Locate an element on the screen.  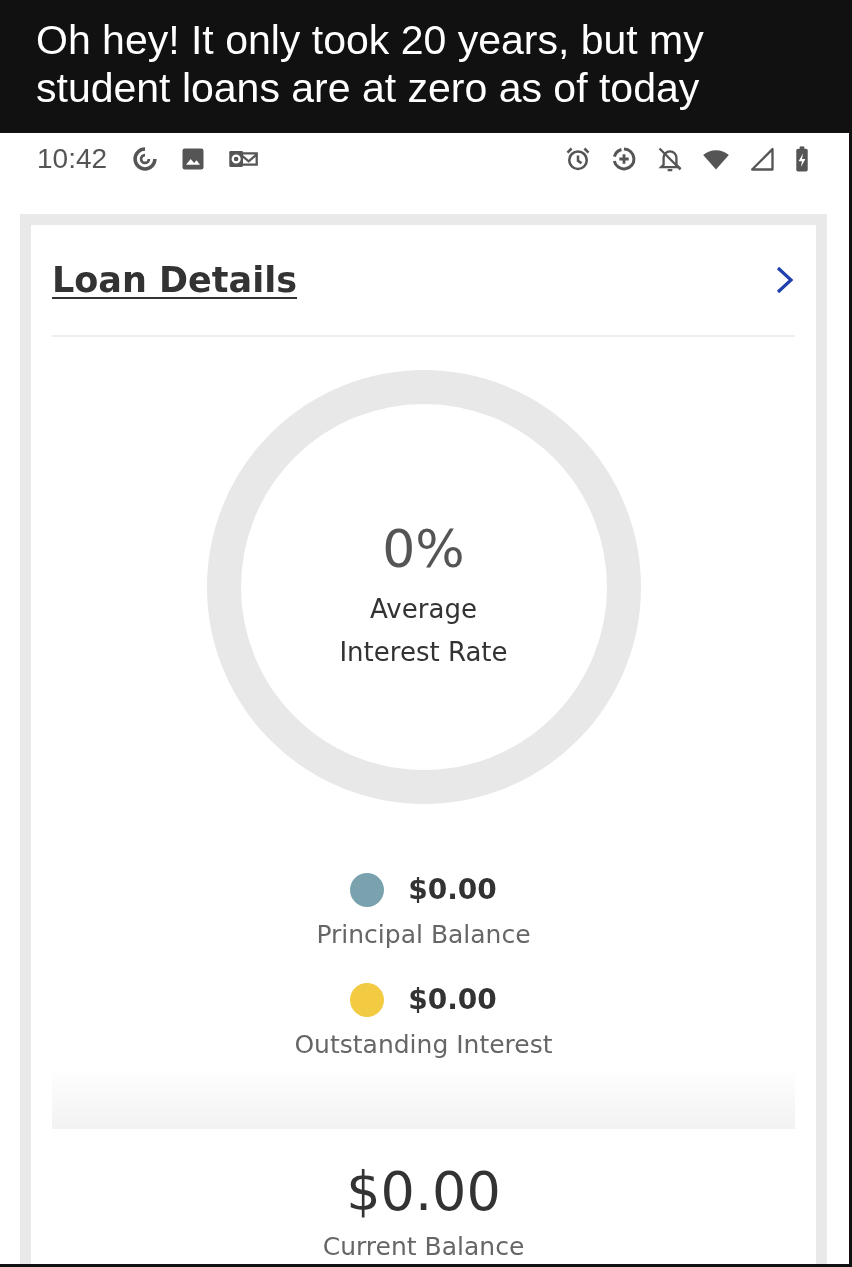
interest-rate-value: 0% is located at coordinates (423, 549).